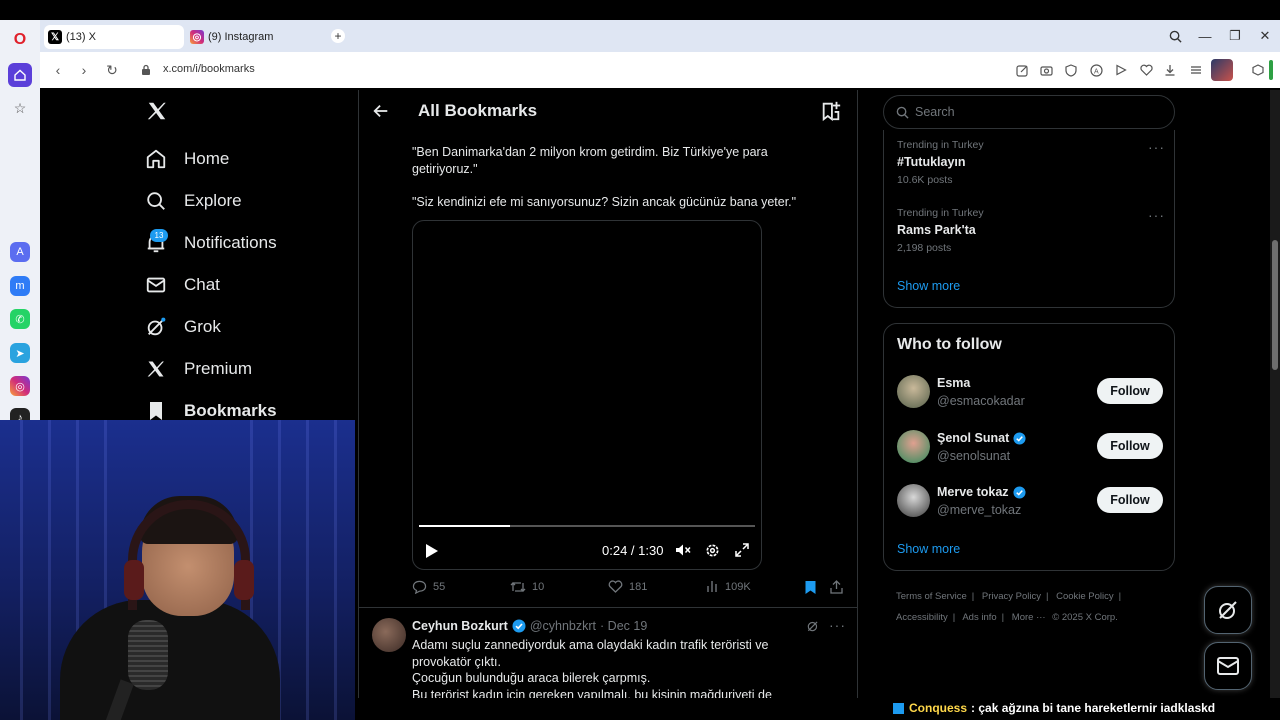  What do you see at coordinates (81, 37) in the screenshot?
I see `tab-x-title: (13) X` at bounding box center [81, 37].